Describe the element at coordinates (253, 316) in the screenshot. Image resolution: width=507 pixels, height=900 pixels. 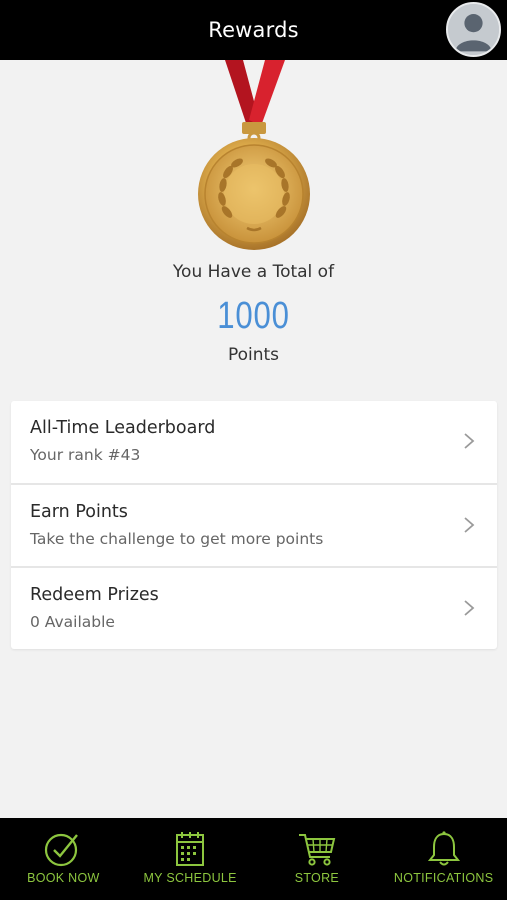
I see `points-total-value: 1000` at that location.